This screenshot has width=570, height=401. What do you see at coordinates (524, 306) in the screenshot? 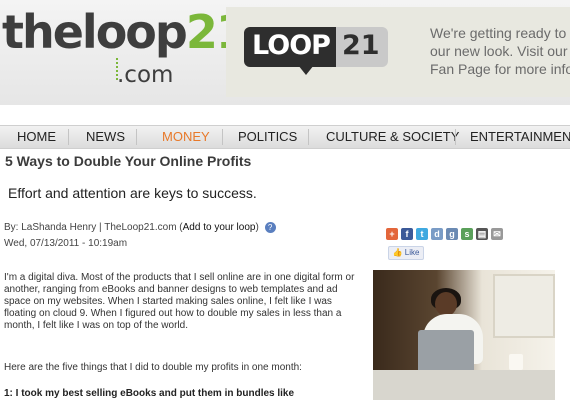
I see `photo-window` at bounding box center [524, 306].